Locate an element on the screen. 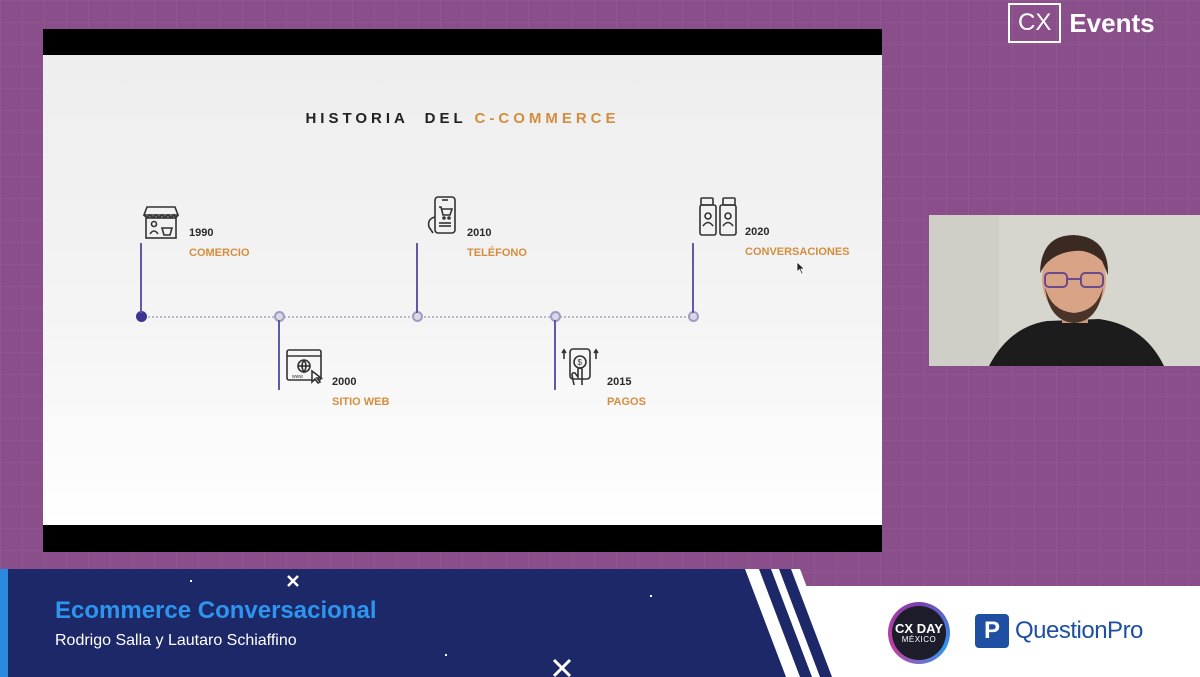 The image size is (1200, 677). slide-title-accent: C-COMMERCE is located at coordinates (547, 118).